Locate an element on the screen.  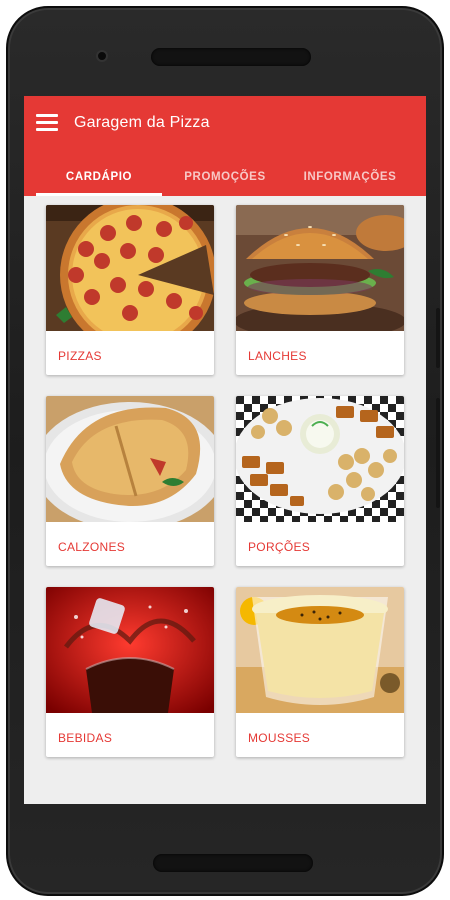
category-card-mousses: MOUSSES is located at coordinates (320, 672).